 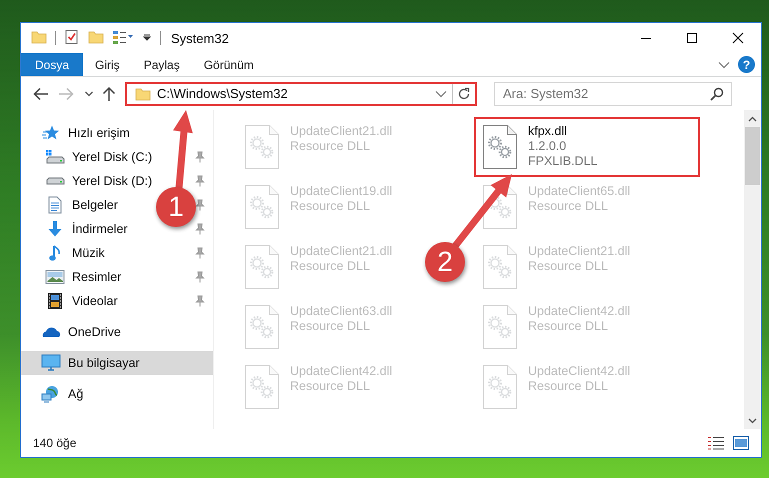 What do you see at coordinates (51, 394) in the screenshot?
I see `network-icon` at bounding box center [51, 394].